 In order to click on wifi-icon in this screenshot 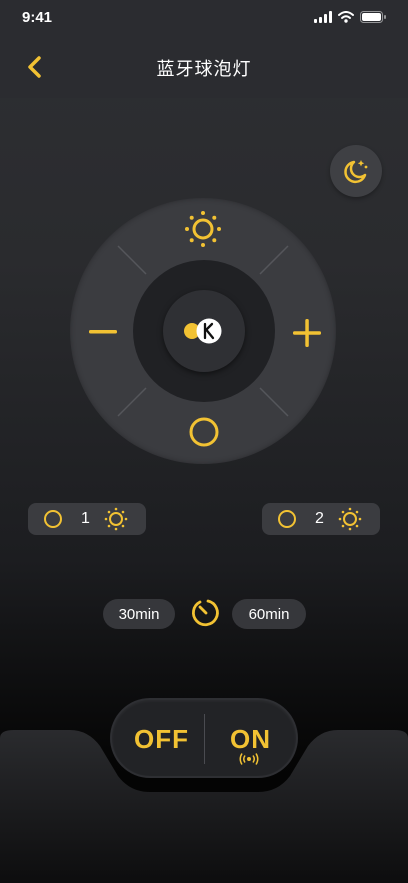, I will do `click(346, 17)`.